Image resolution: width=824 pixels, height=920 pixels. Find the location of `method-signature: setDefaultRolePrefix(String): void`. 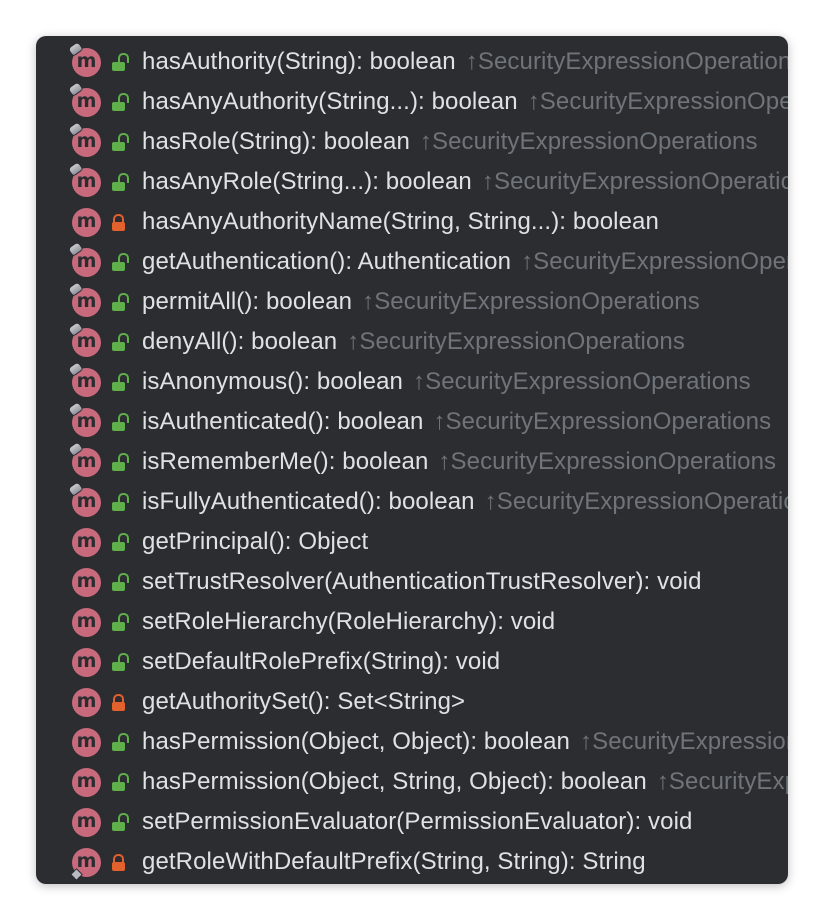

method-signature: setDefaultRolePrefix(String): void is located at coordinates (321, 662).